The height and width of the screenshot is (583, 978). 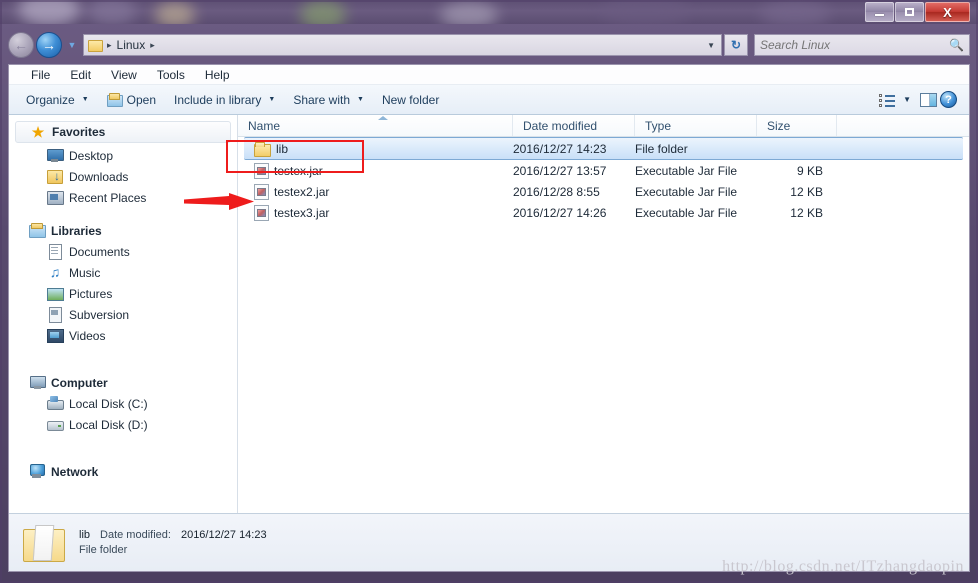 I want to click on details-date-label: Date modified:, so click(x=135, y=535).